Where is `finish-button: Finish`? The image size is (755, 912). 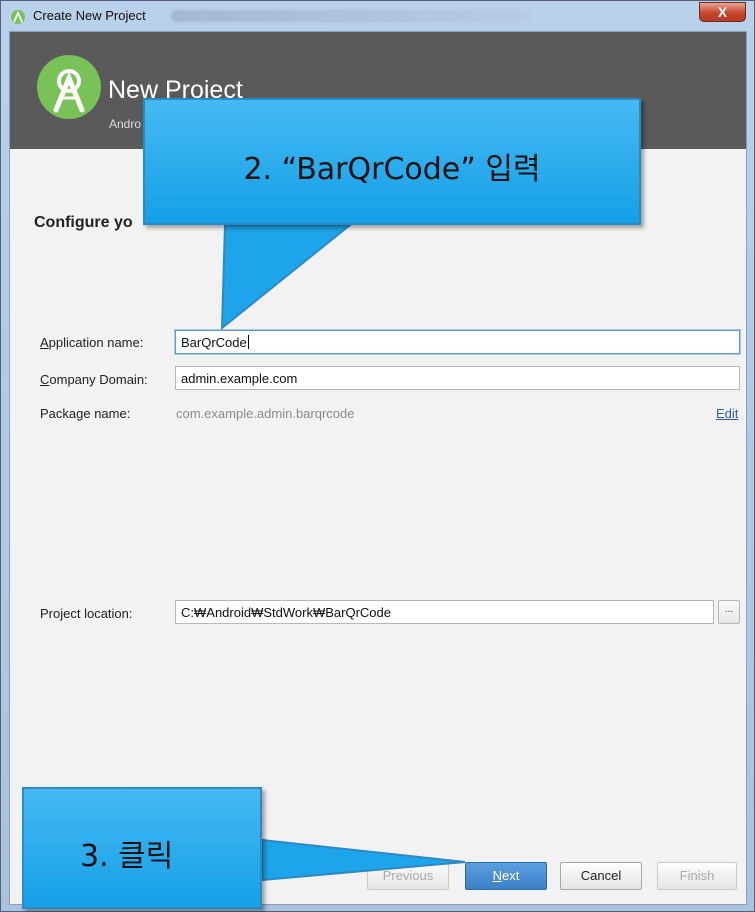 finish-button: Finish is located at coordinates (697, 876).